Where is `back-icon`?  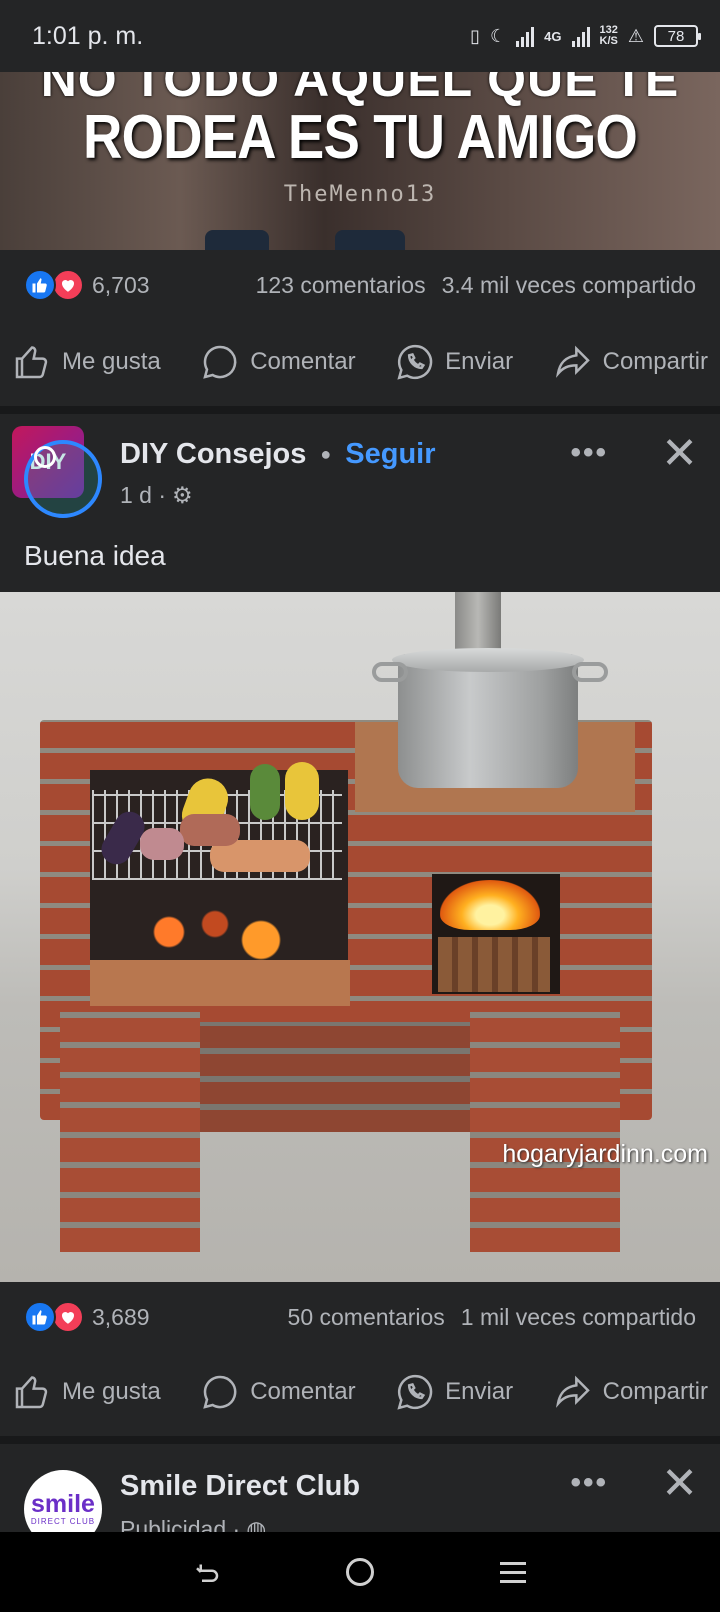
back-icon is located at coordinates (206, 1573).